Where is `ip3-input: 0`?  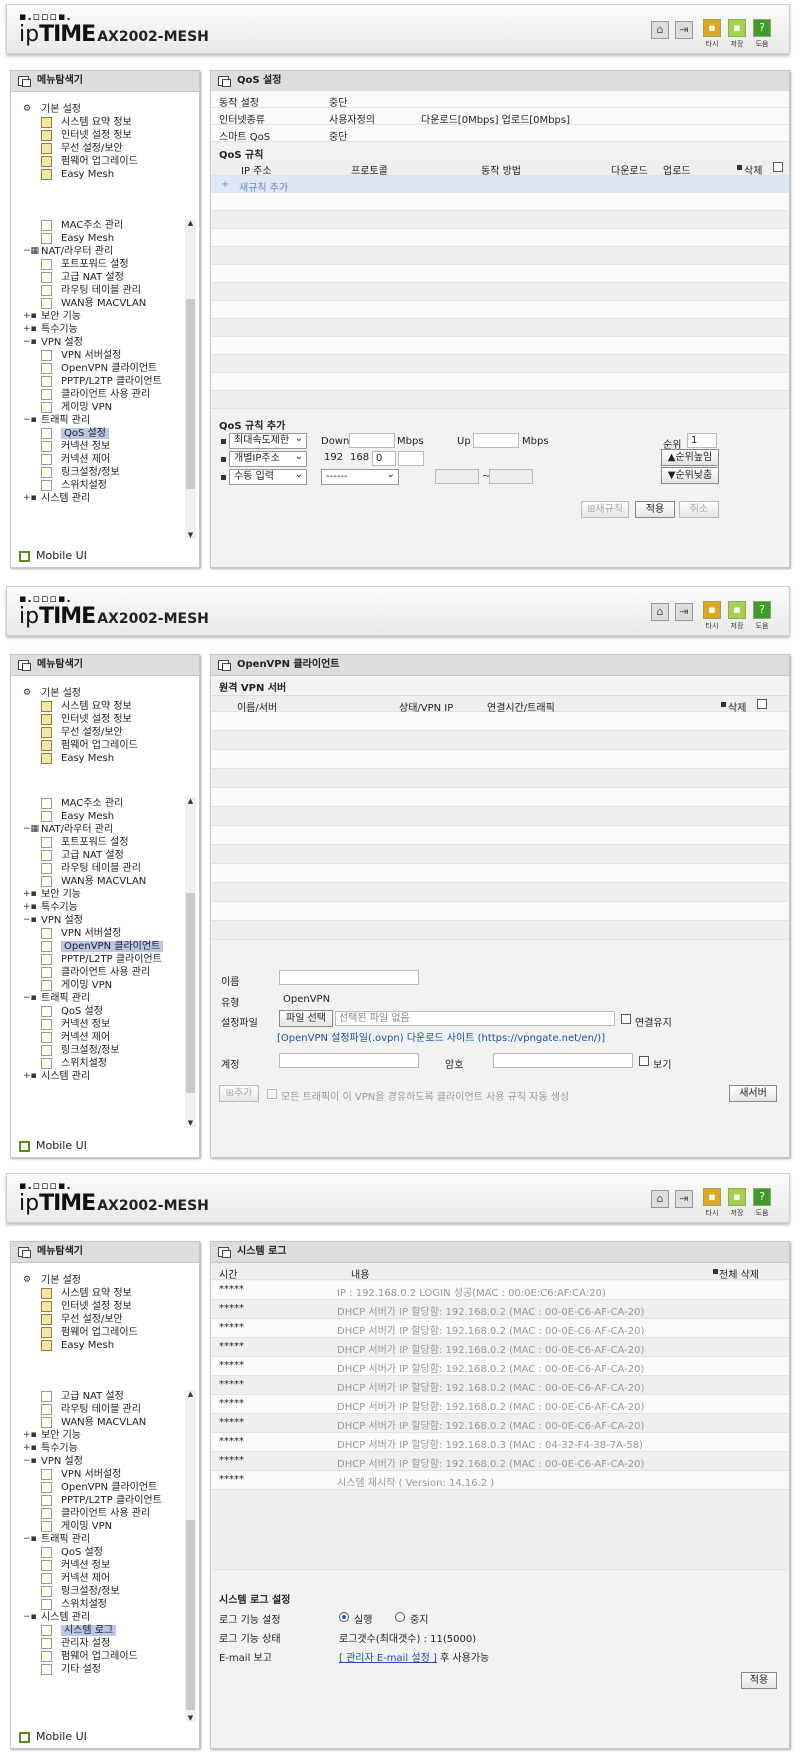 ip3-input: 0 is located at coordinates (384, 458).